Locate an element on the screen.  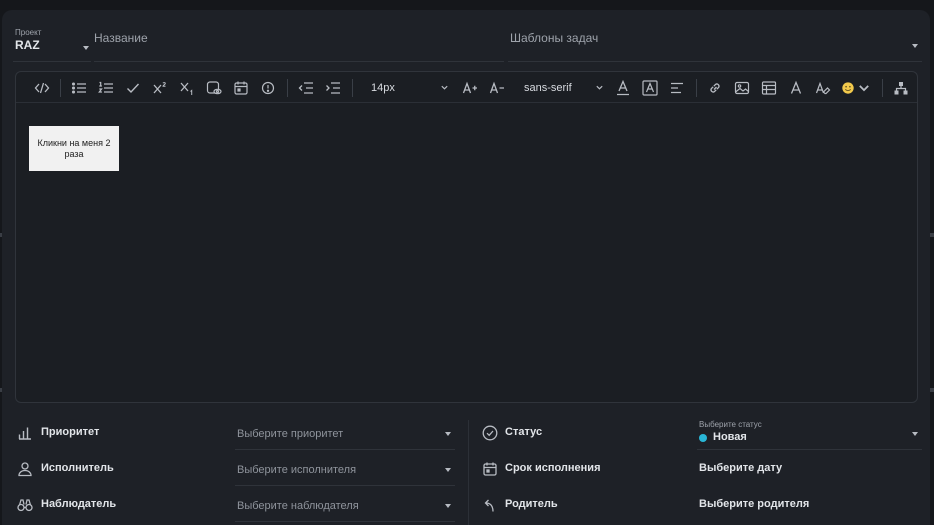
font-icon is located at coordinates (796, 88).